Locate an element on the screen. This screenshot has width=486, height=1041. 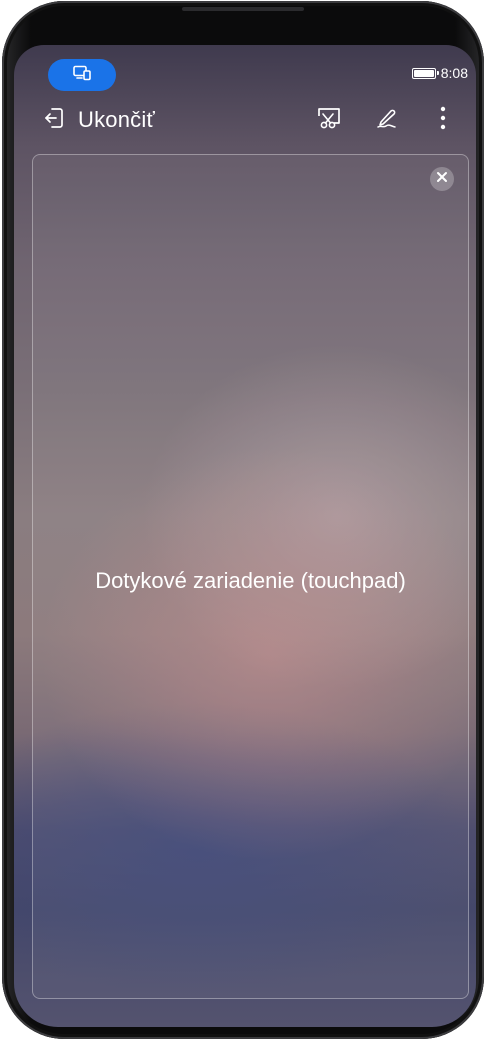
annotate-button is located at coordinates (387, 120).